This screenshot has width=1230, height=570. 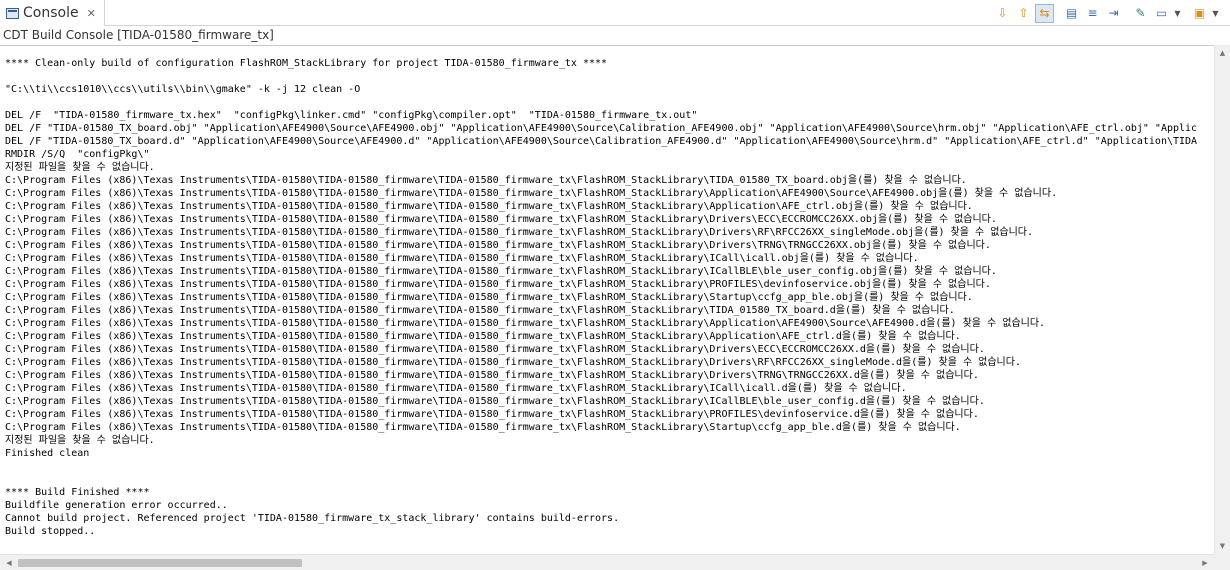 I want to click on clear-console-icon: ▤, so click(x=1071, y=13).